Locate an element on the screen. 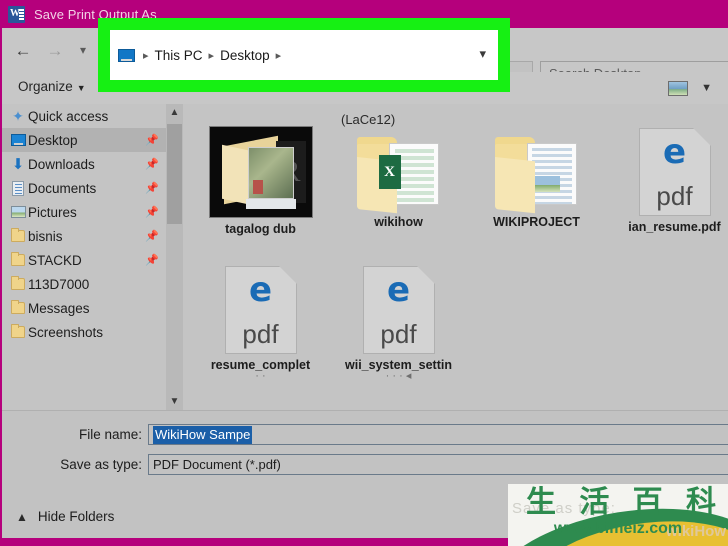  file-item-ian-resume-pdf: e pdf ian_resume.pdf is located at coordinates (667, 184).